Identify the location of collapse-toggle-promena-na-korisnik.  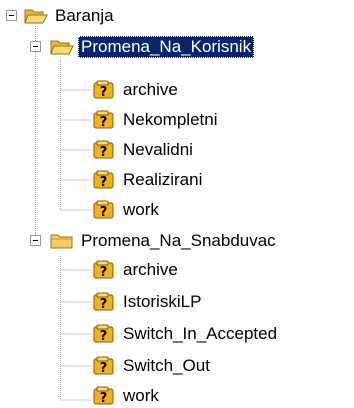
(35, 46).